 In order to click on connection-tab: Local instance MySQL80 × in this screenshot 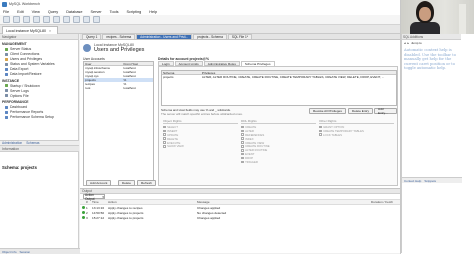, I will do `click(30, 30)`.